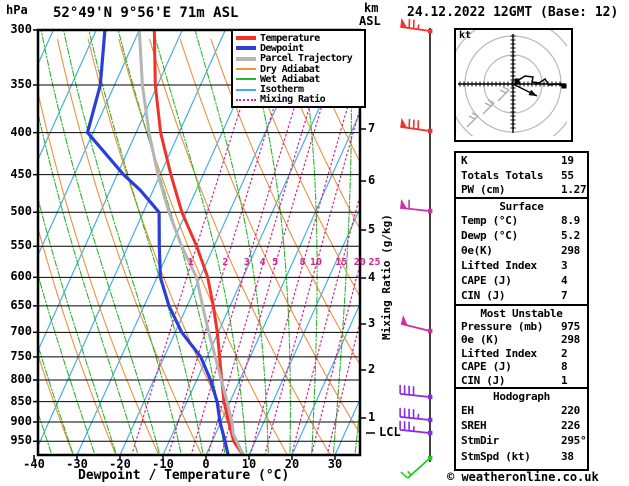 The image size is (629, 486). Describe the element at coordinates (524, 235) in the screenshot. I see `table-row: Dewp (°C) 5.2` at that location.